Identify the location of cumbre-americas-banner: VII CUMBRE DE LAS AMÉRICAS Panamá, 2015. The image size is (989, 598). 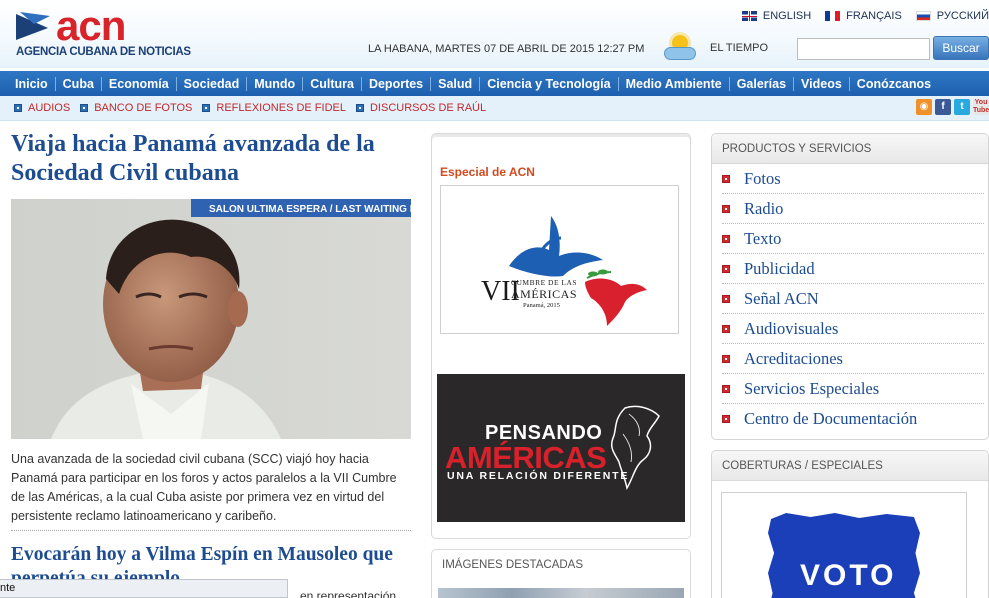
(559, 259).